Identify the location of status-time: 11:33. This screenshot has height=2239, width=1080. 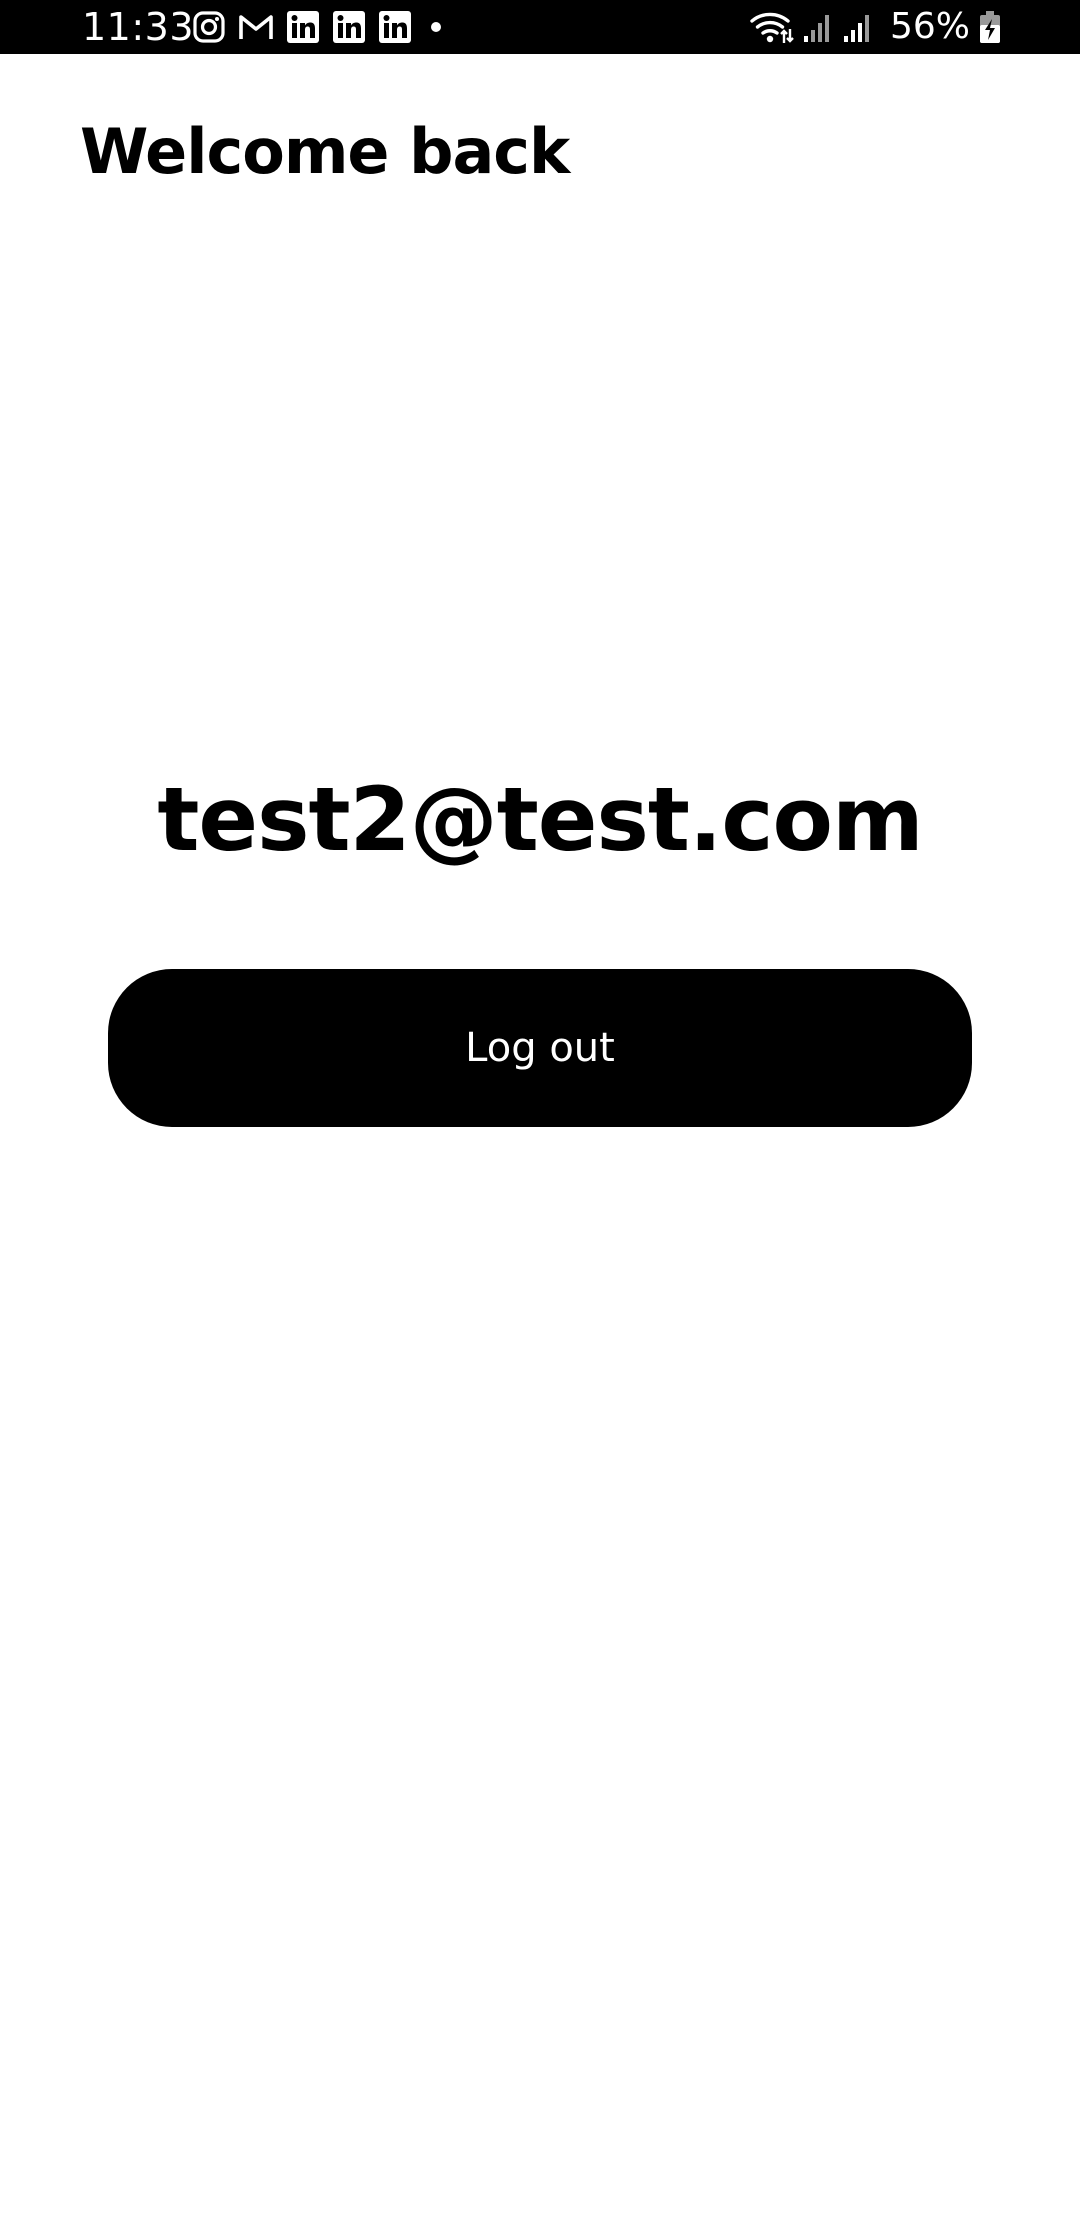
(138, 27).